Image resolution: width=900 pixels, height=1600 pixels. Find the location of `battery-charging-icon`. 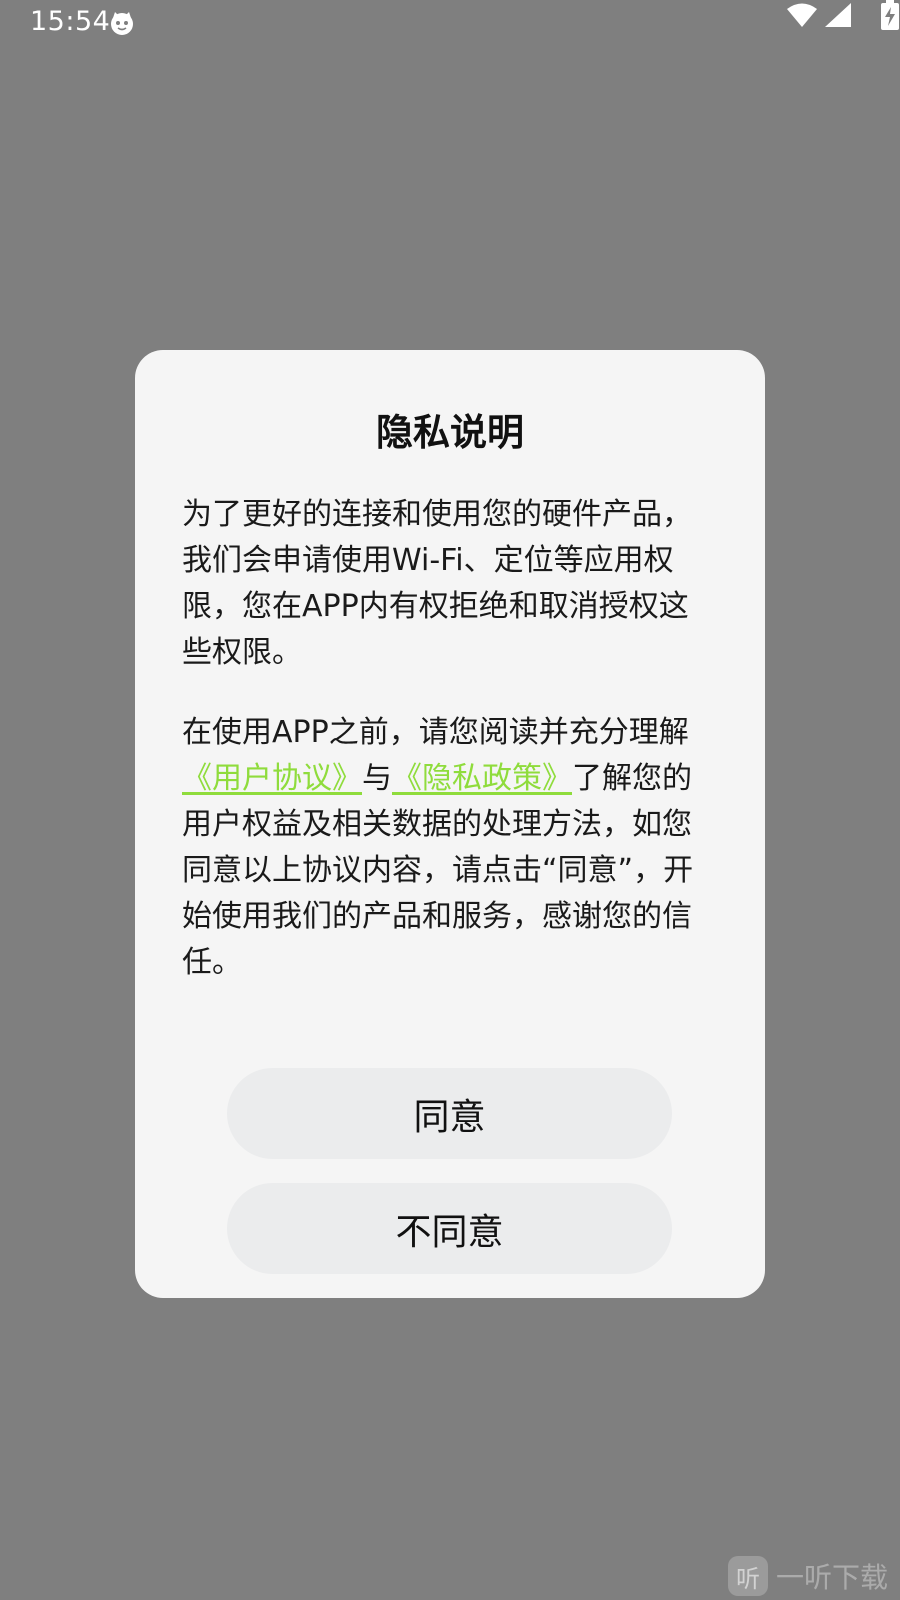

battery-charging-icon is located at coordinates (890, 15).